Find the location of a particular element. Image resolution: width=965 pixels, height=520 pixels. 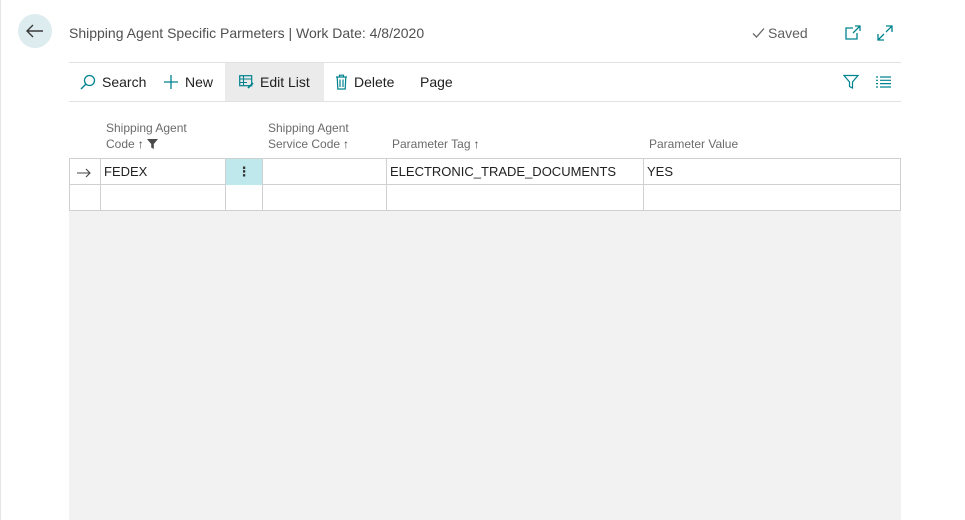

search-button: Search is located at coordinates (113, 82).